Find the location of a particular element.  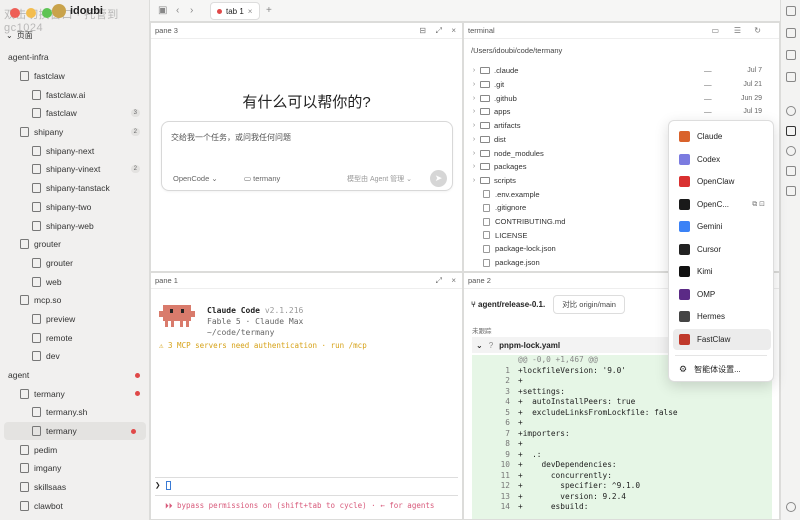

sidebar-header: ⌄ 页面 is located at coordinates (19, 35).